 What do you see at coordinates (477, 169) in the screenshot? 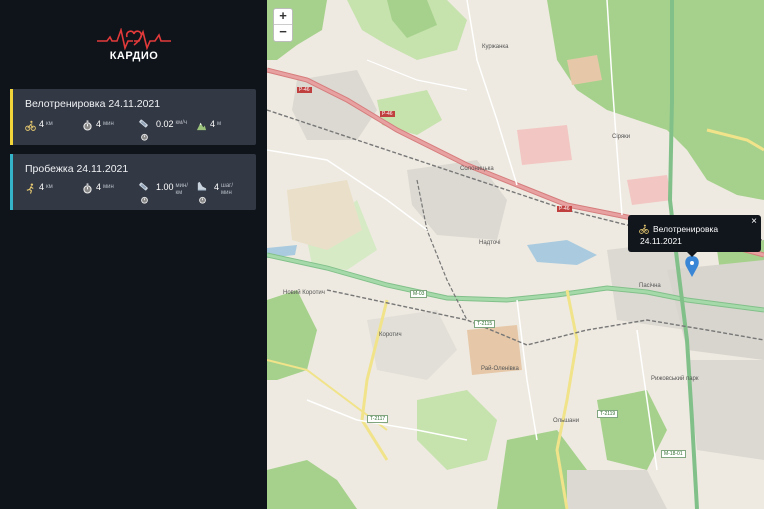
I see `map-label: Солоницька` at bounding box center [477, 169].